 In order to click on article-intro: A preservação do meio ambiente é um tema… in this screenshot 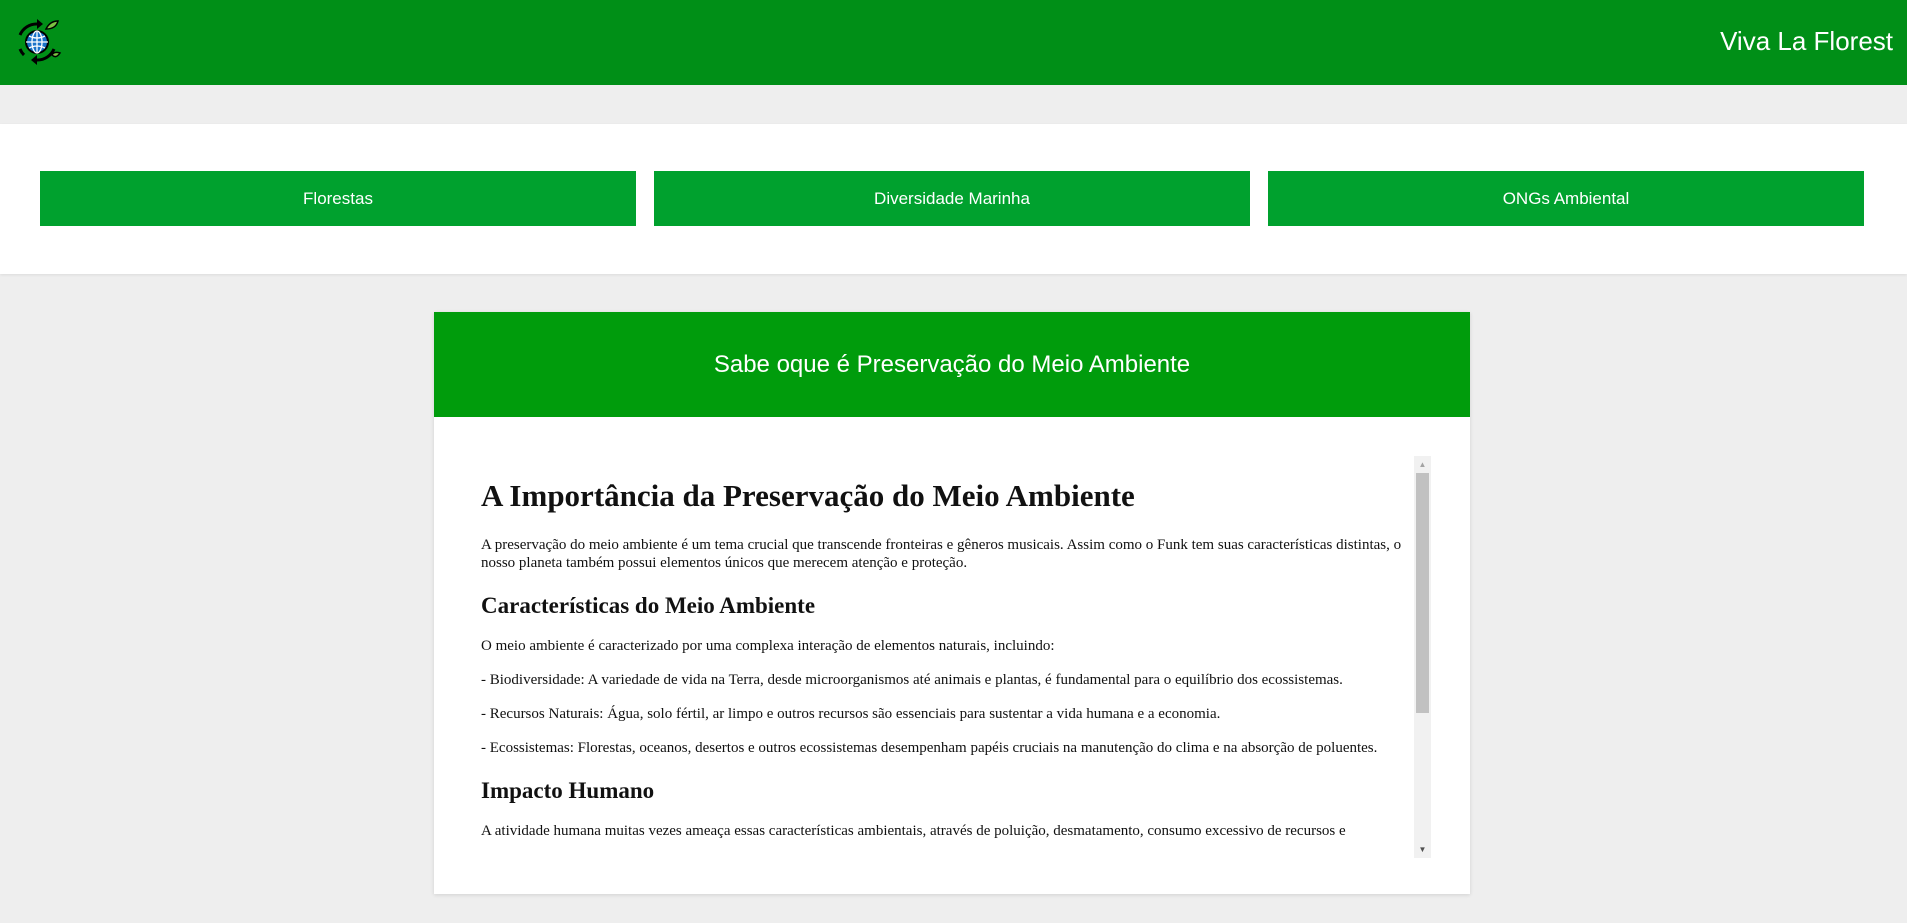, I will do `click(941, 554)`.